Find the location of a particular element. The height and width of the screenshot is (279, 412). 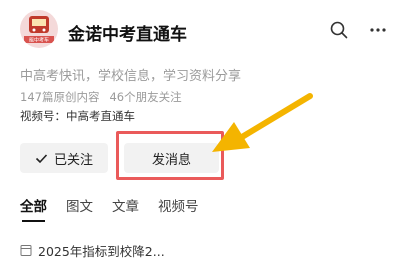

original-count: 147篇原创内容 is located at coordinates (60, 97).